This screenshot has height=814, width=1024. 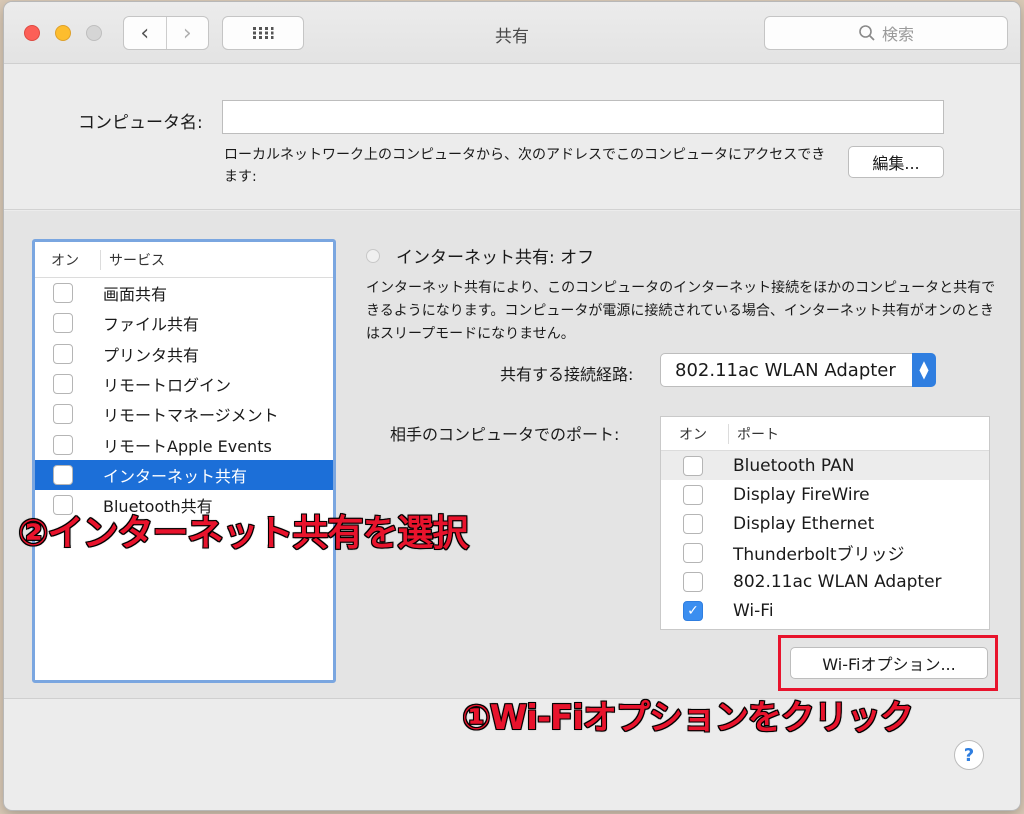 I want to click on search-icon, so click(x=867, y=33).